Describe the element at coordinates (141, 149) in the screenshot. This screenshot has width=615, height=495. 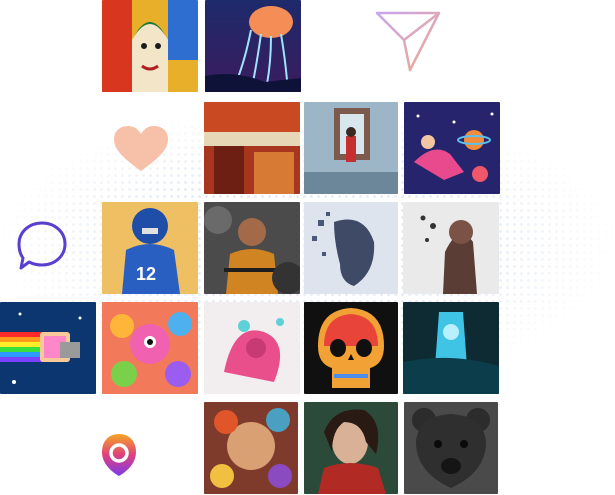
I see `heart-icon` at that location.